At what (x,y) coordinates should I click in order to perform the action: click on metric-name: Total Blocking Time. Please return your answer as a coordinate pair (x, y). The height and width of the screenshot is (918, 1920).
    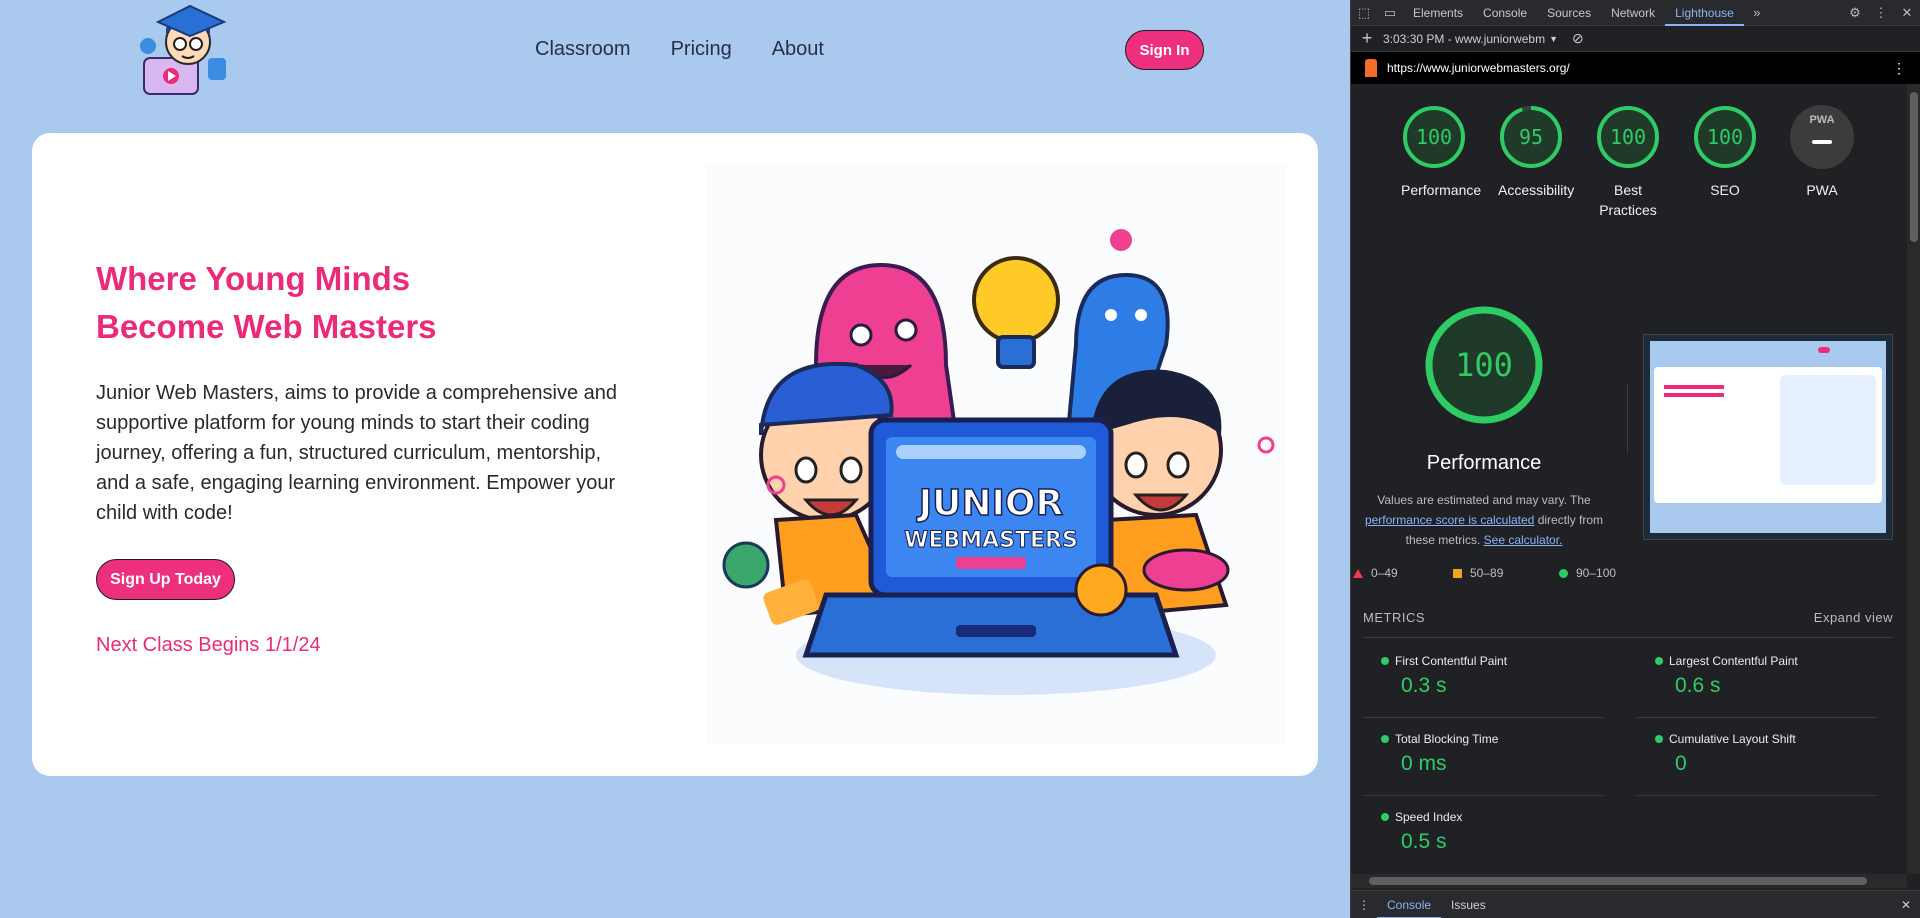
    Looking at the image, I should click on (1447, 739).